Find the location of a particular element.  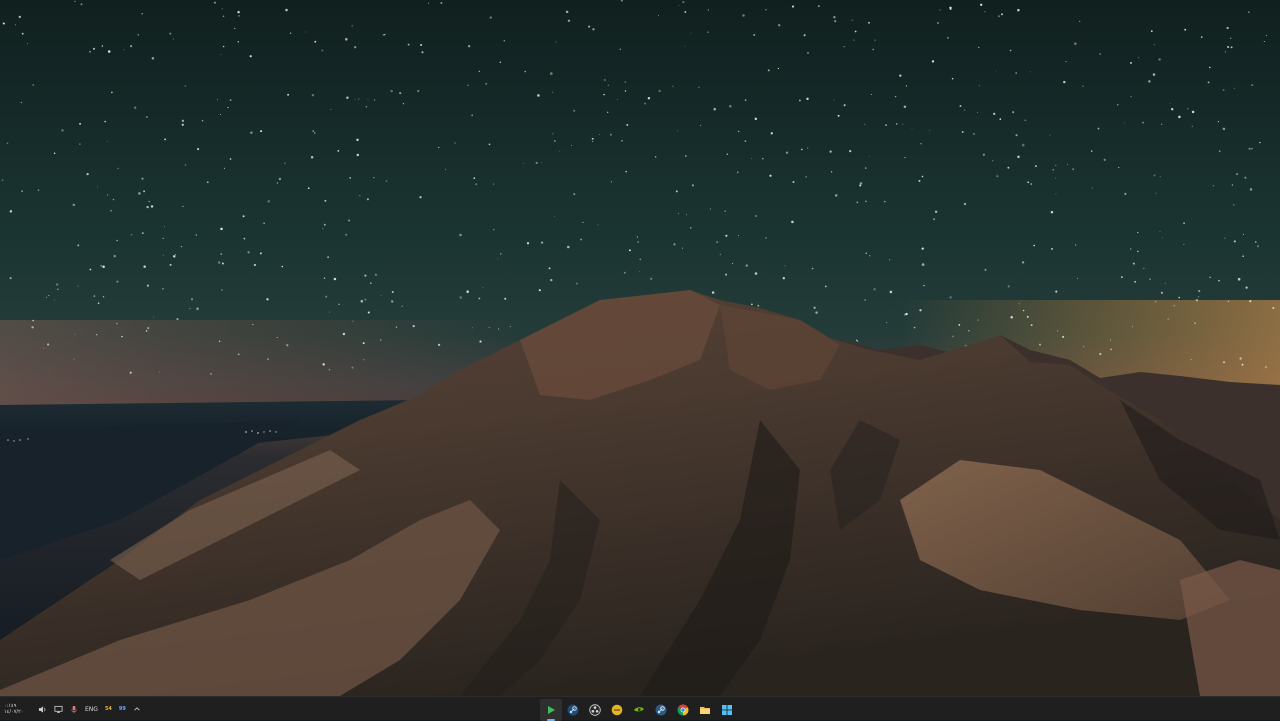

file-explorer-icon is located at coordinates (705, 710).